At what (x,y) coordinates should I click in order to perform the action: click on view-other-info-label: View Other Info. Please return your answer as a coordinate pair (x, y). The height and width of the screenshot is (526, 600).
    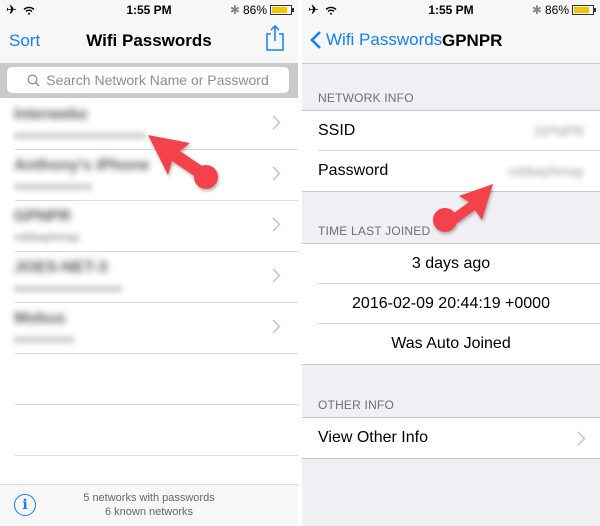
    Looking at the image, I should click on (373, 437).